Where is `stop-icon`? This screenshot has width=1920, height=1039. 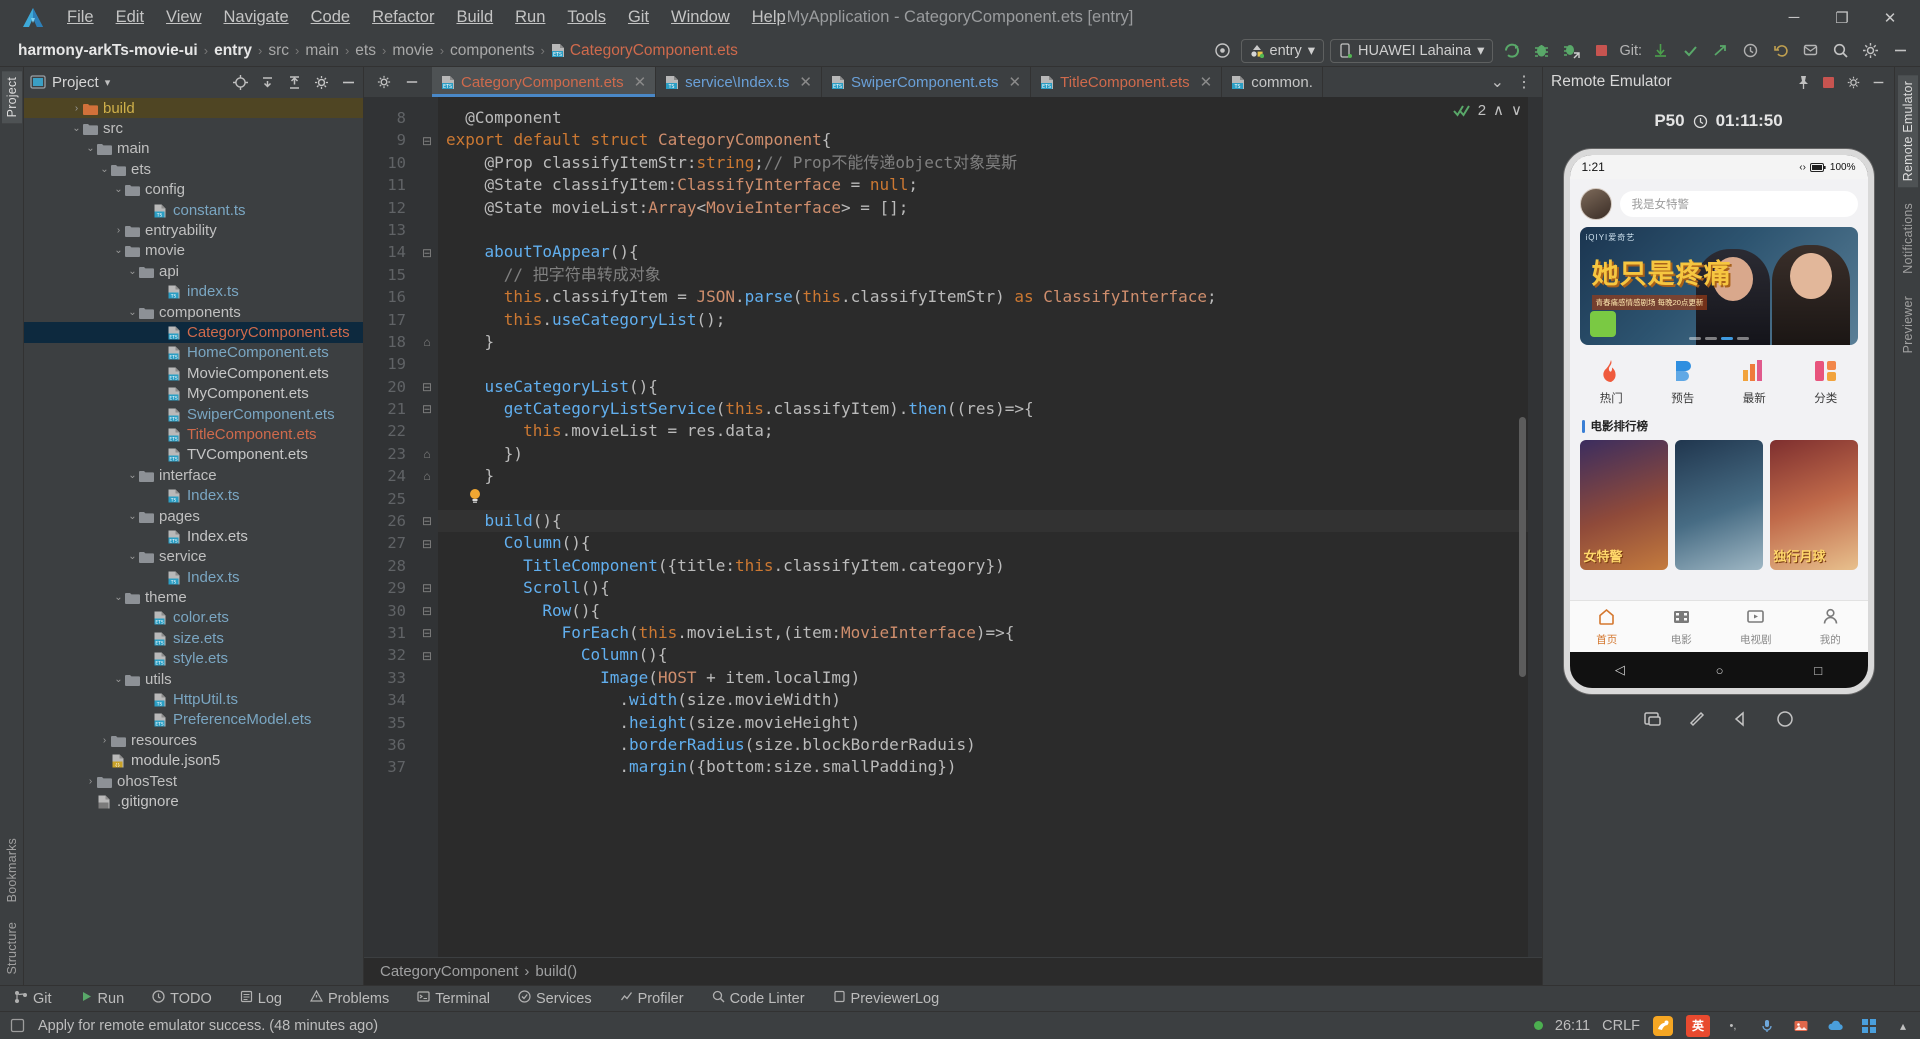
stop-icon is located at coordinates (1828, 82).